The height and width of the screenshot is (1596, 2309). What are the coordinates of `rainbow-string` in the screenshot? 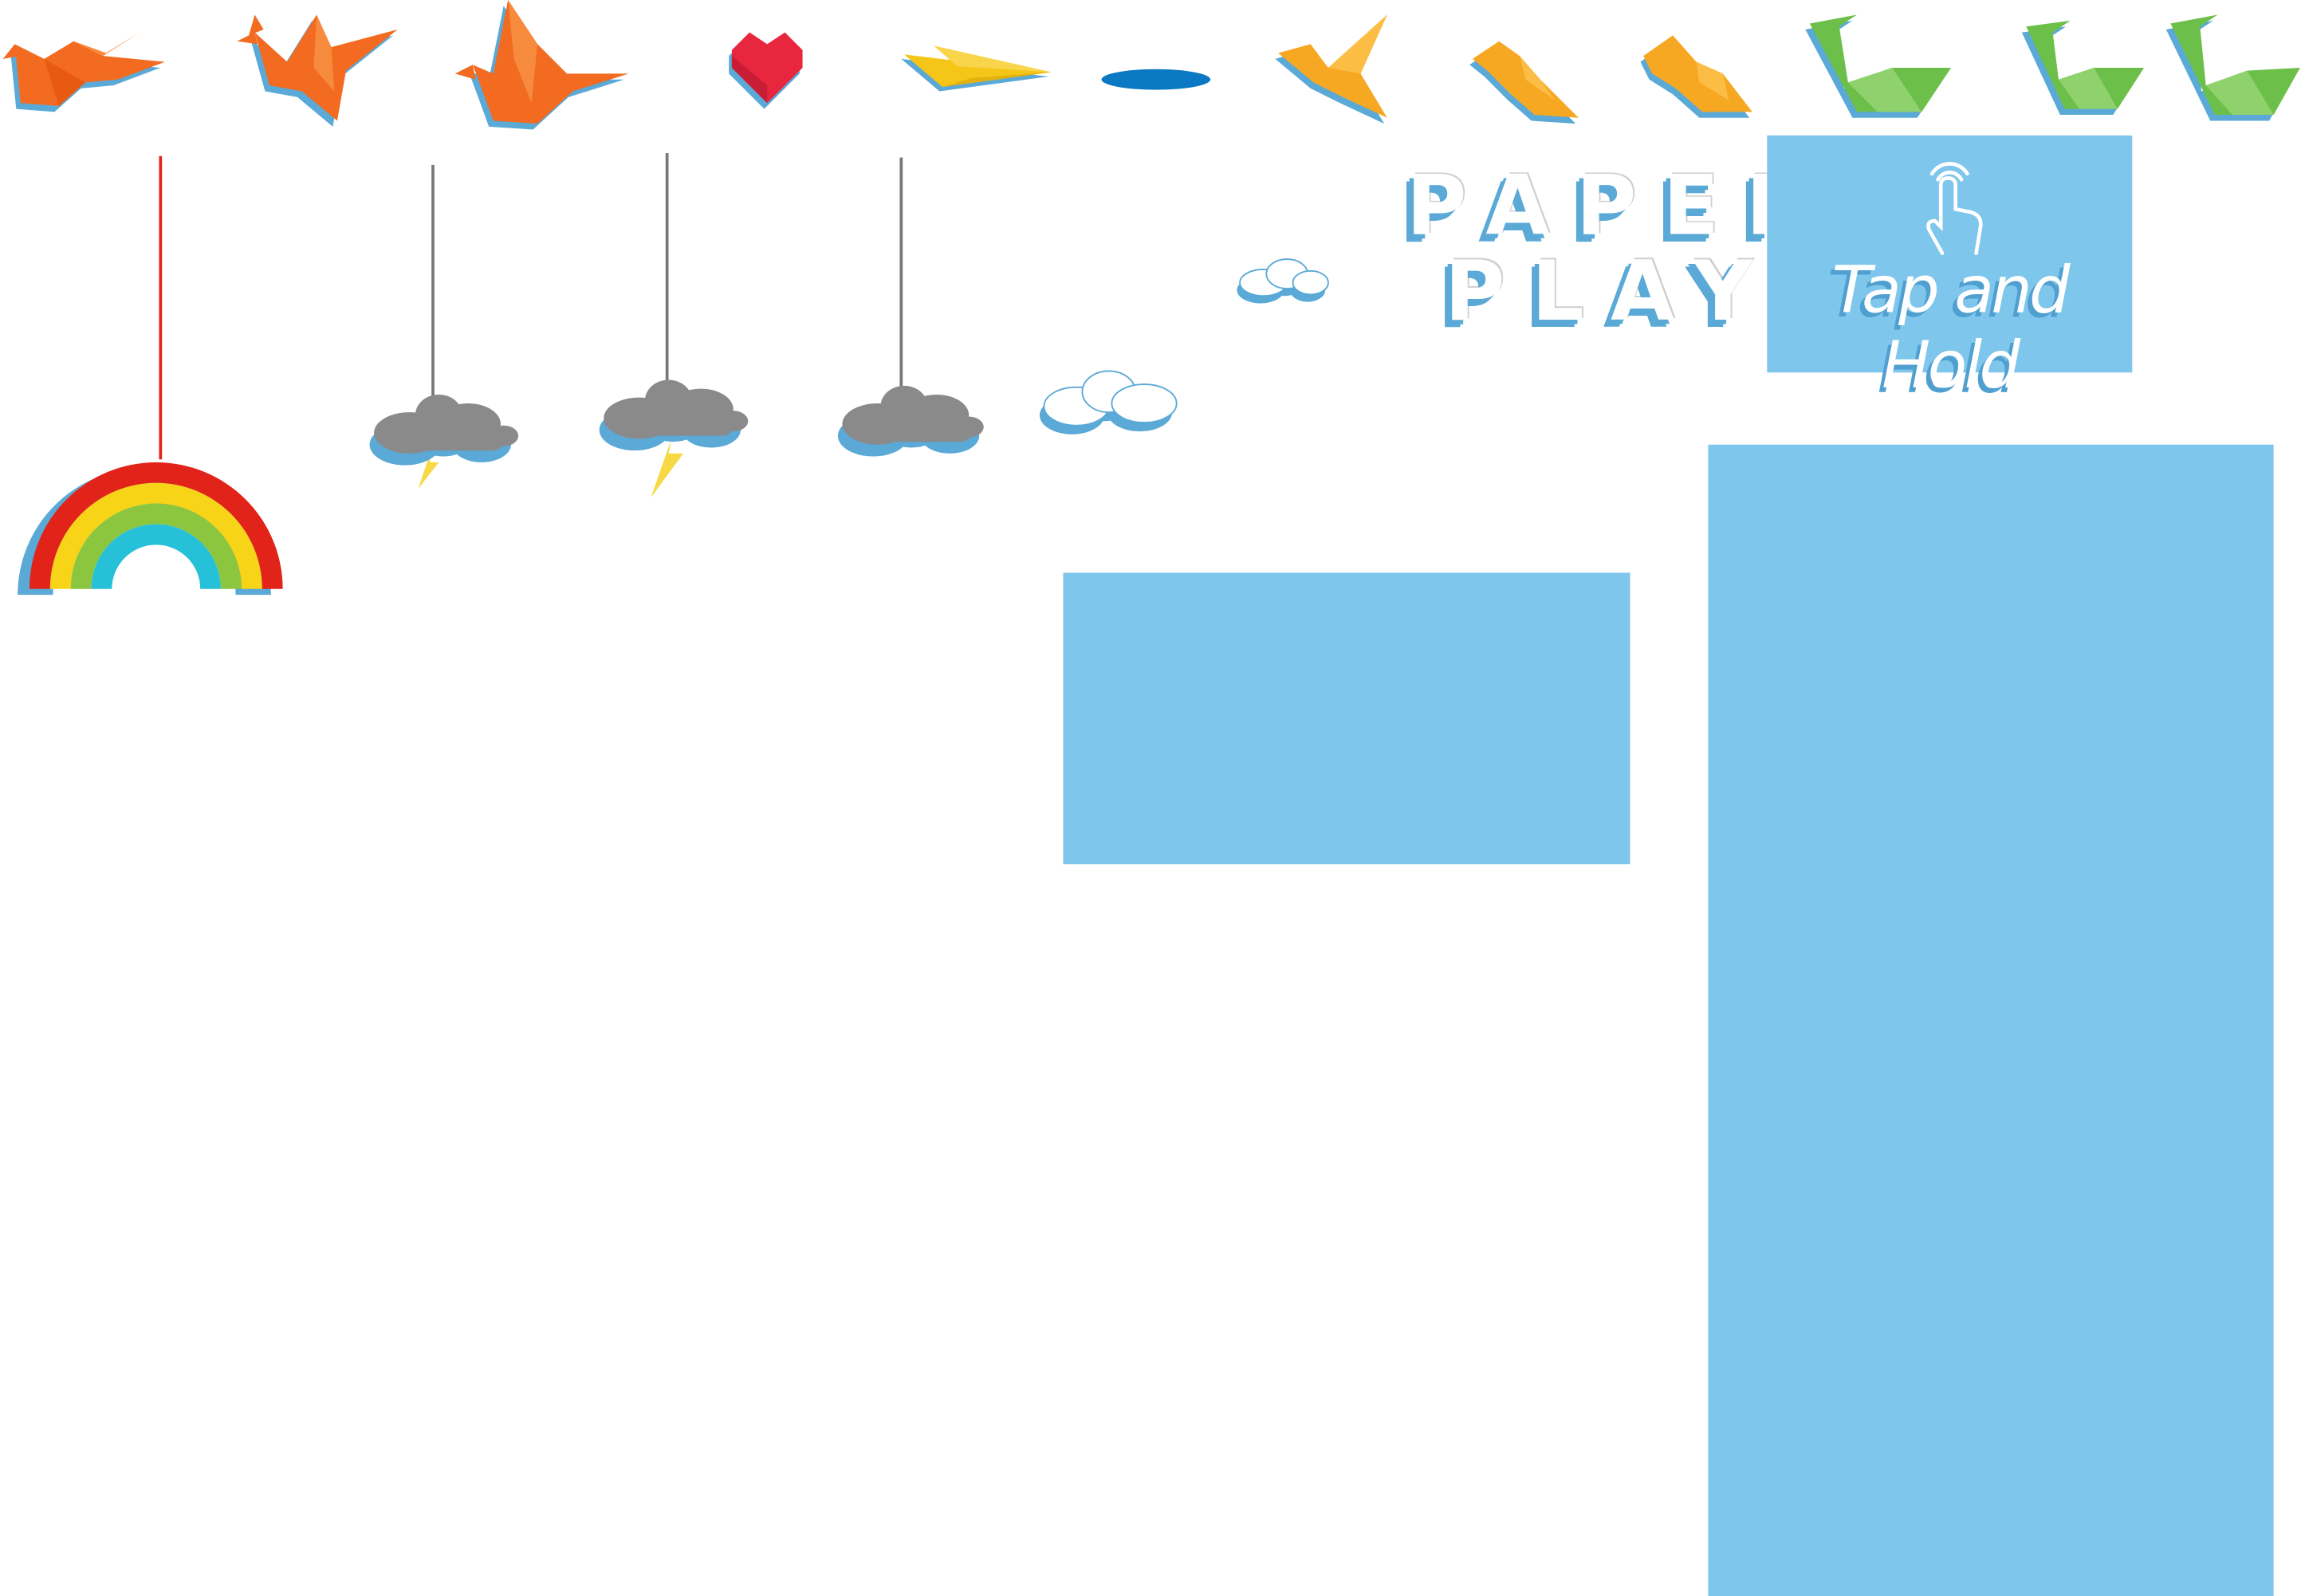 It's located at (161, 307).